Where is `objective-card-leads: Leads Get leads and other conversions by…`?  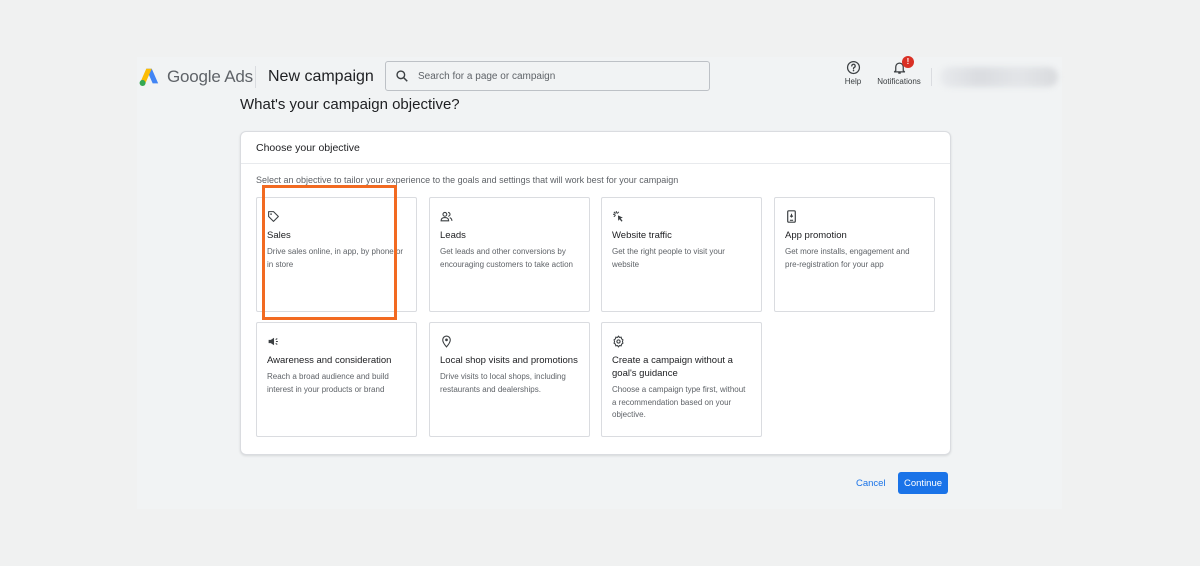
objective-card-leads: Leads Get leads and other conversions by… is located at coordinates (509, 254).